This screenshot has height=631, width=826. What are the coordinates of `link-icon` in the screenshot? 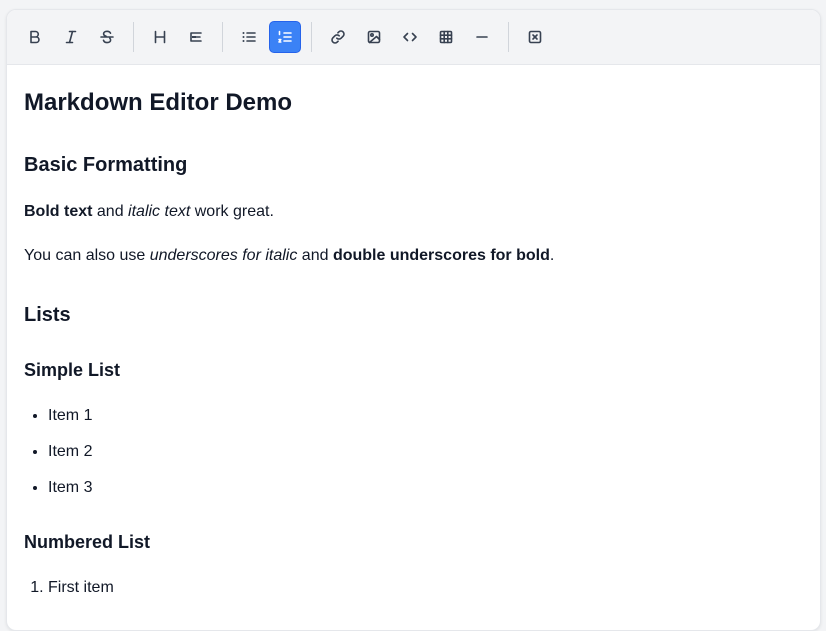 It's located at (338, 37).